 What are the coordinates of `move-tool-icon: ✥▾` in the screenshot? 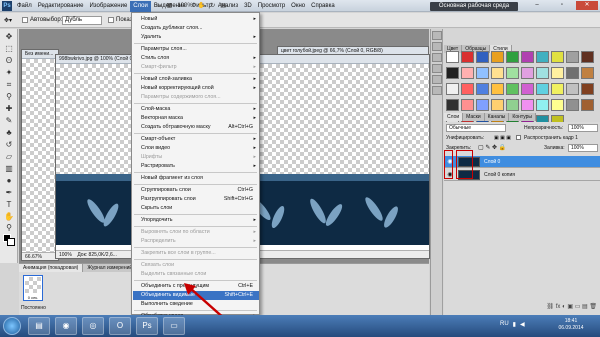 It's located at (8, 20).